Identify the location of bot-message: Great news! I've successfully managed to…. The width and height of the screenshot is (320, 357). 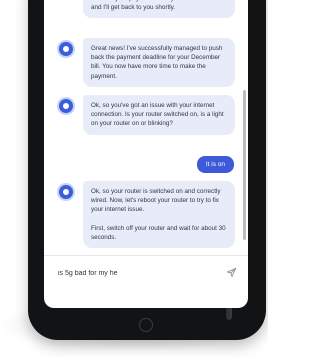
(159, 62).